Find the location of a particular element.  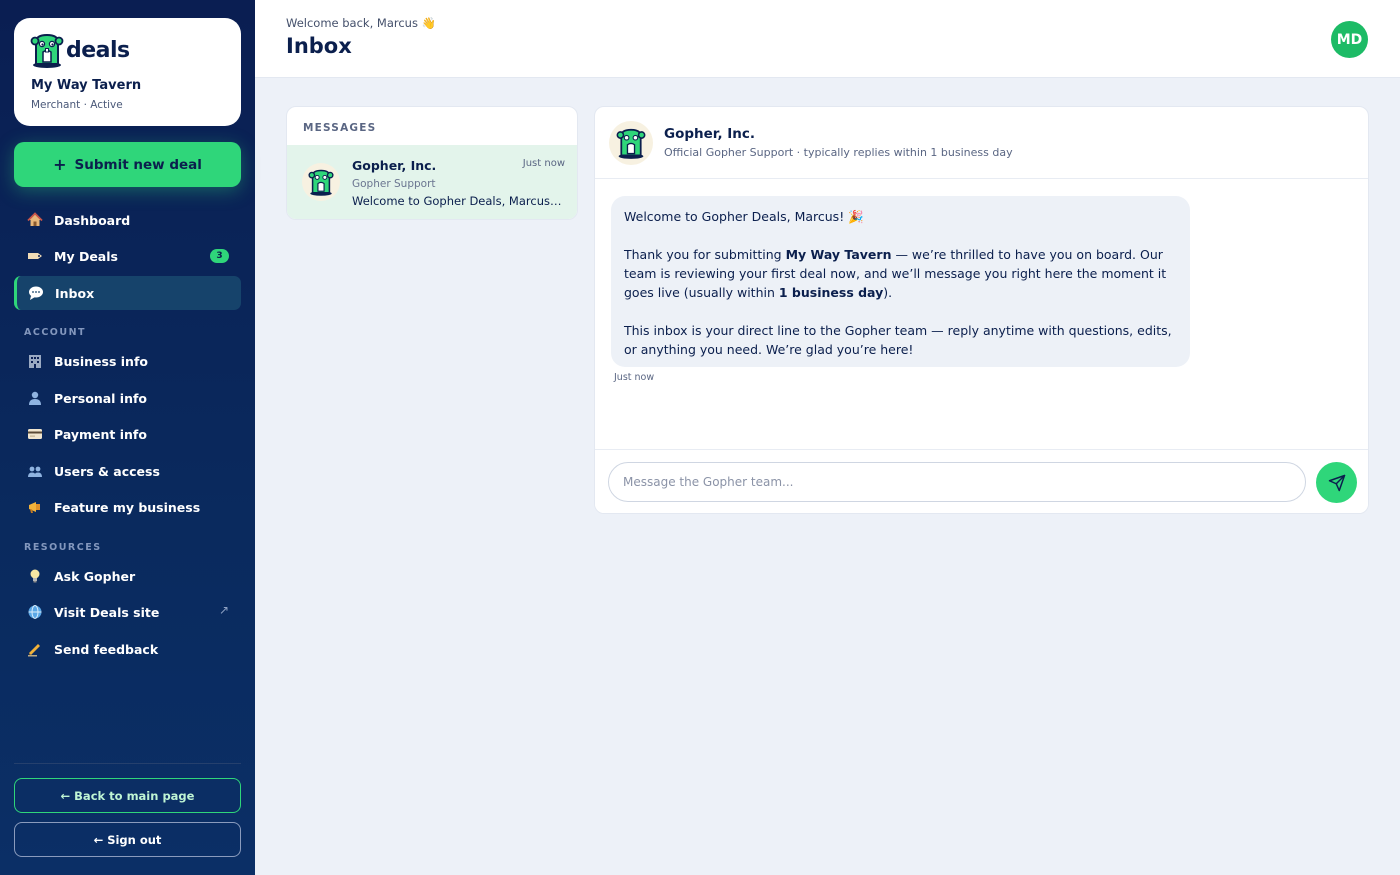

nav-item-visit-deals-site: Visit Deals site ↗ is located at coordinates (127, 612).